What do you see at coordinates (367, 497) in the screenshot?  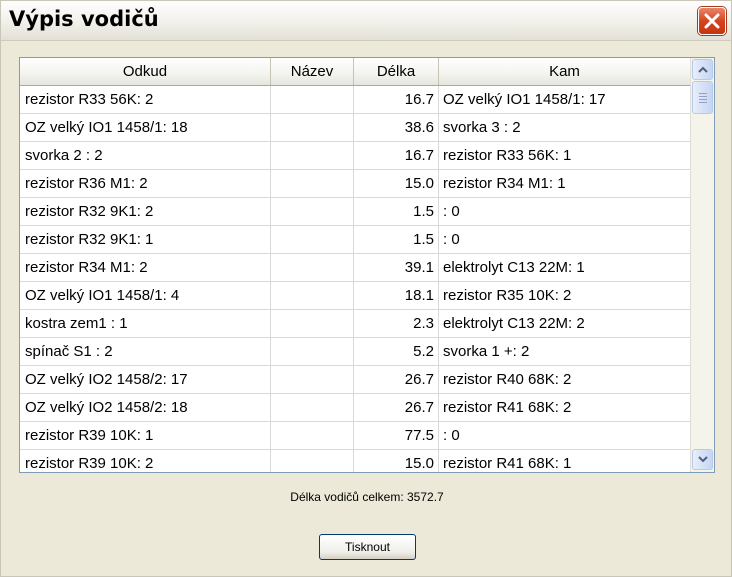 I see `total-length-label: Délka vodičů celkem: 3572.7` at bounding box center [367, 497].